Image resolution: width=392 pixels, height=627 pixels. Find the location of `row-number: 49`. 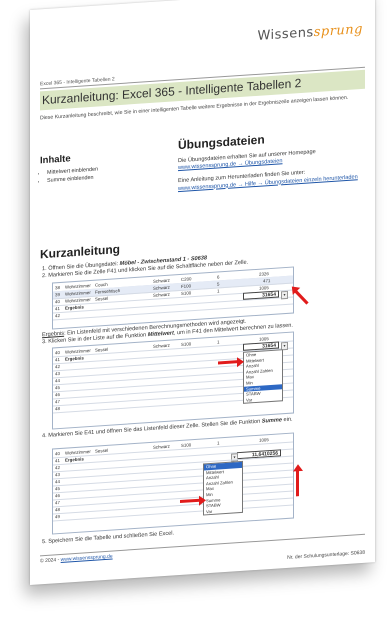

row-number: 49 is located at coordinates (57, 516).